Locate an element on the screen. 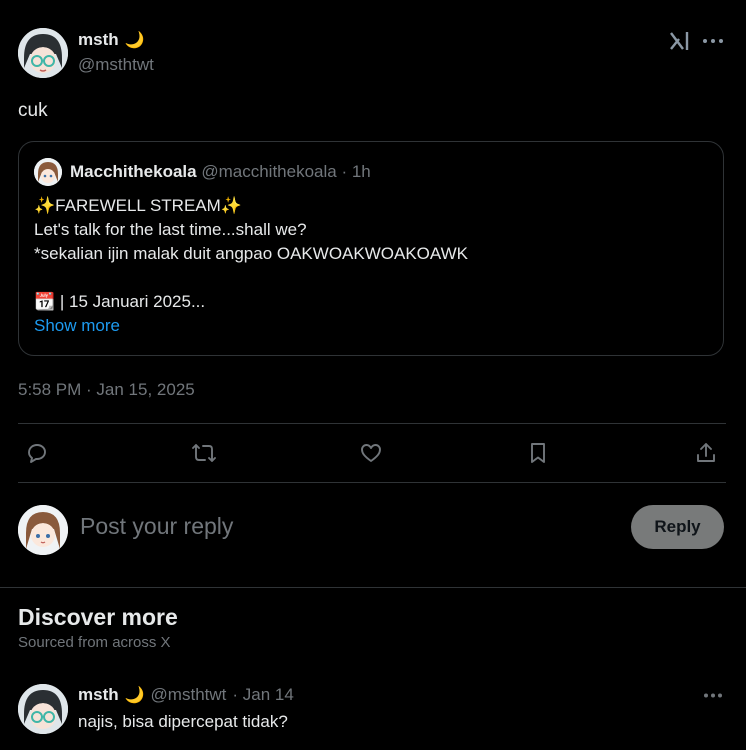  repost-icon is located at coordinates (204, 453).